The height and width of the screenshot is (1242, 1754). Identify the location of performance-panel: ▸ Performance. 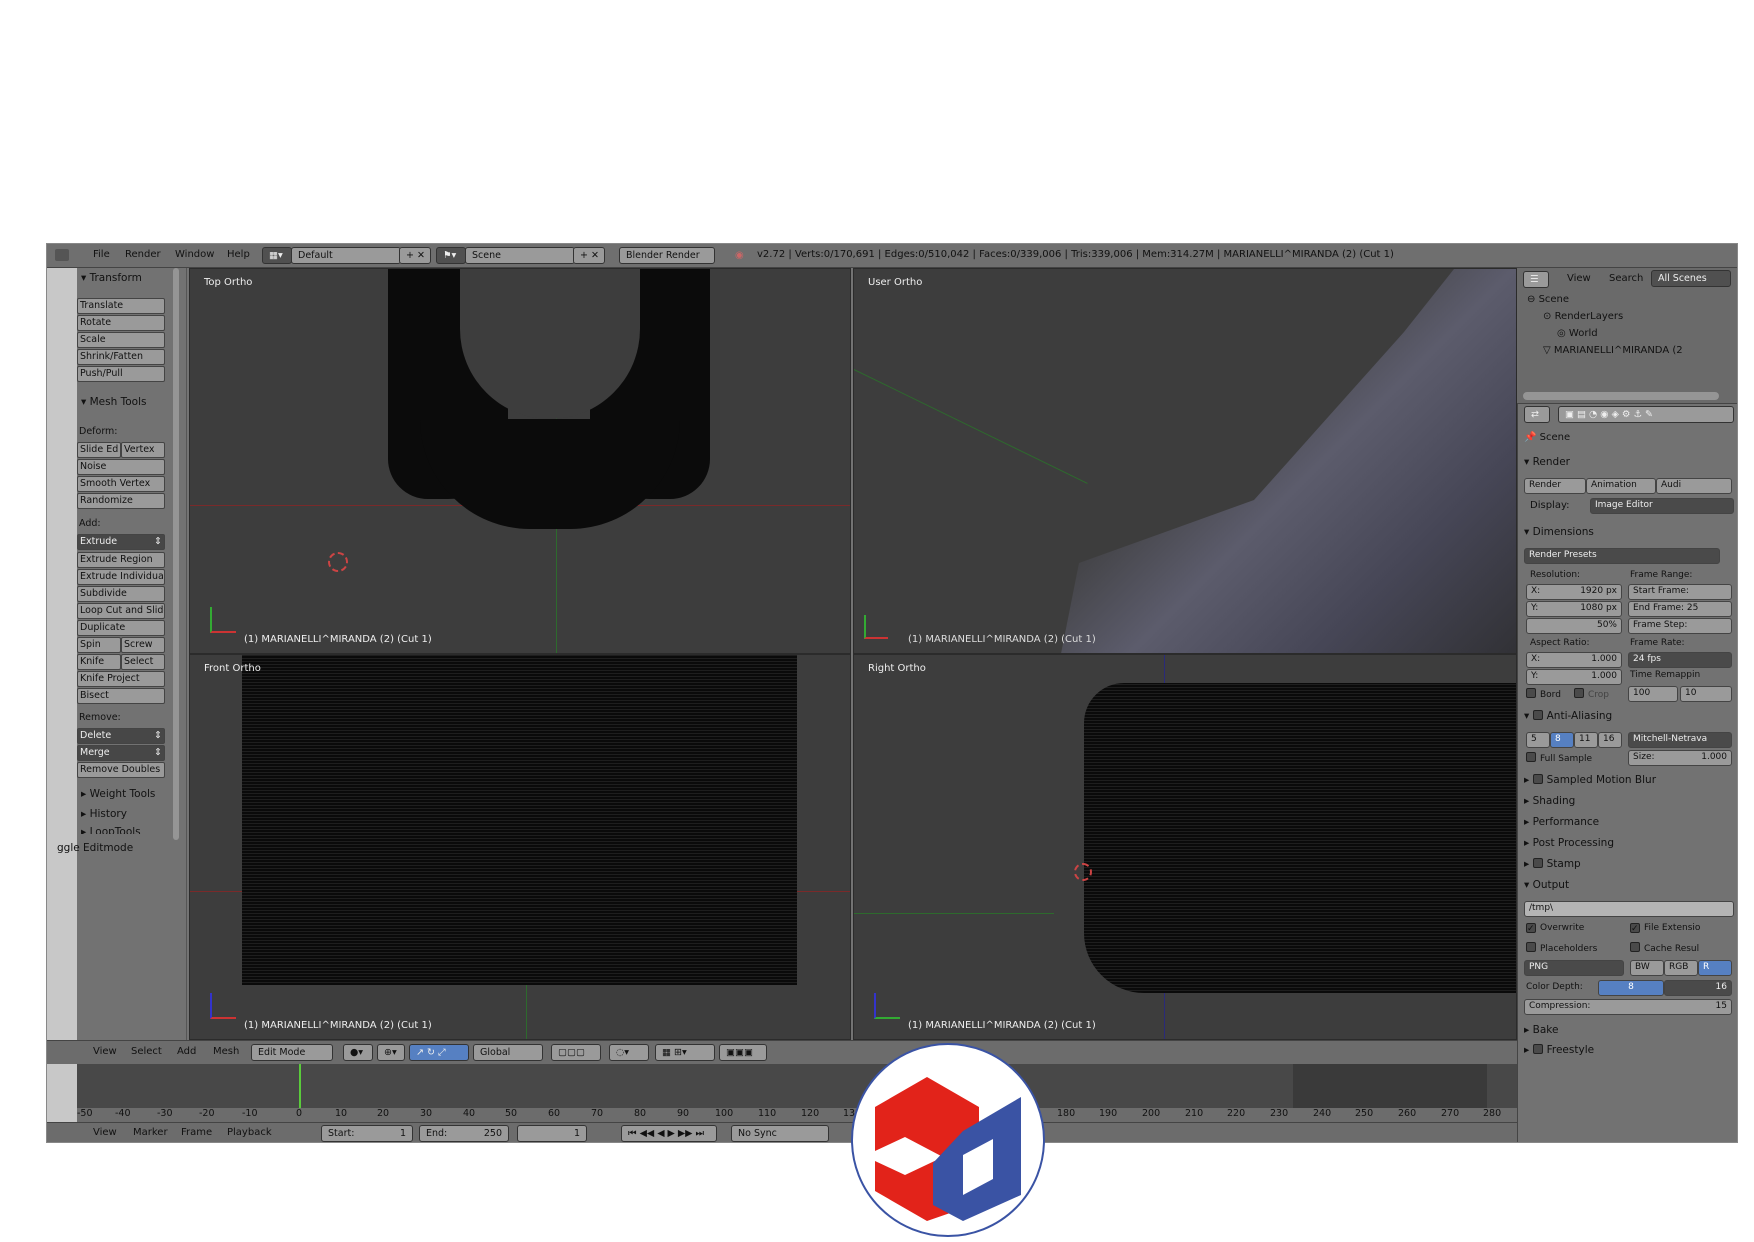
(1561, 822).